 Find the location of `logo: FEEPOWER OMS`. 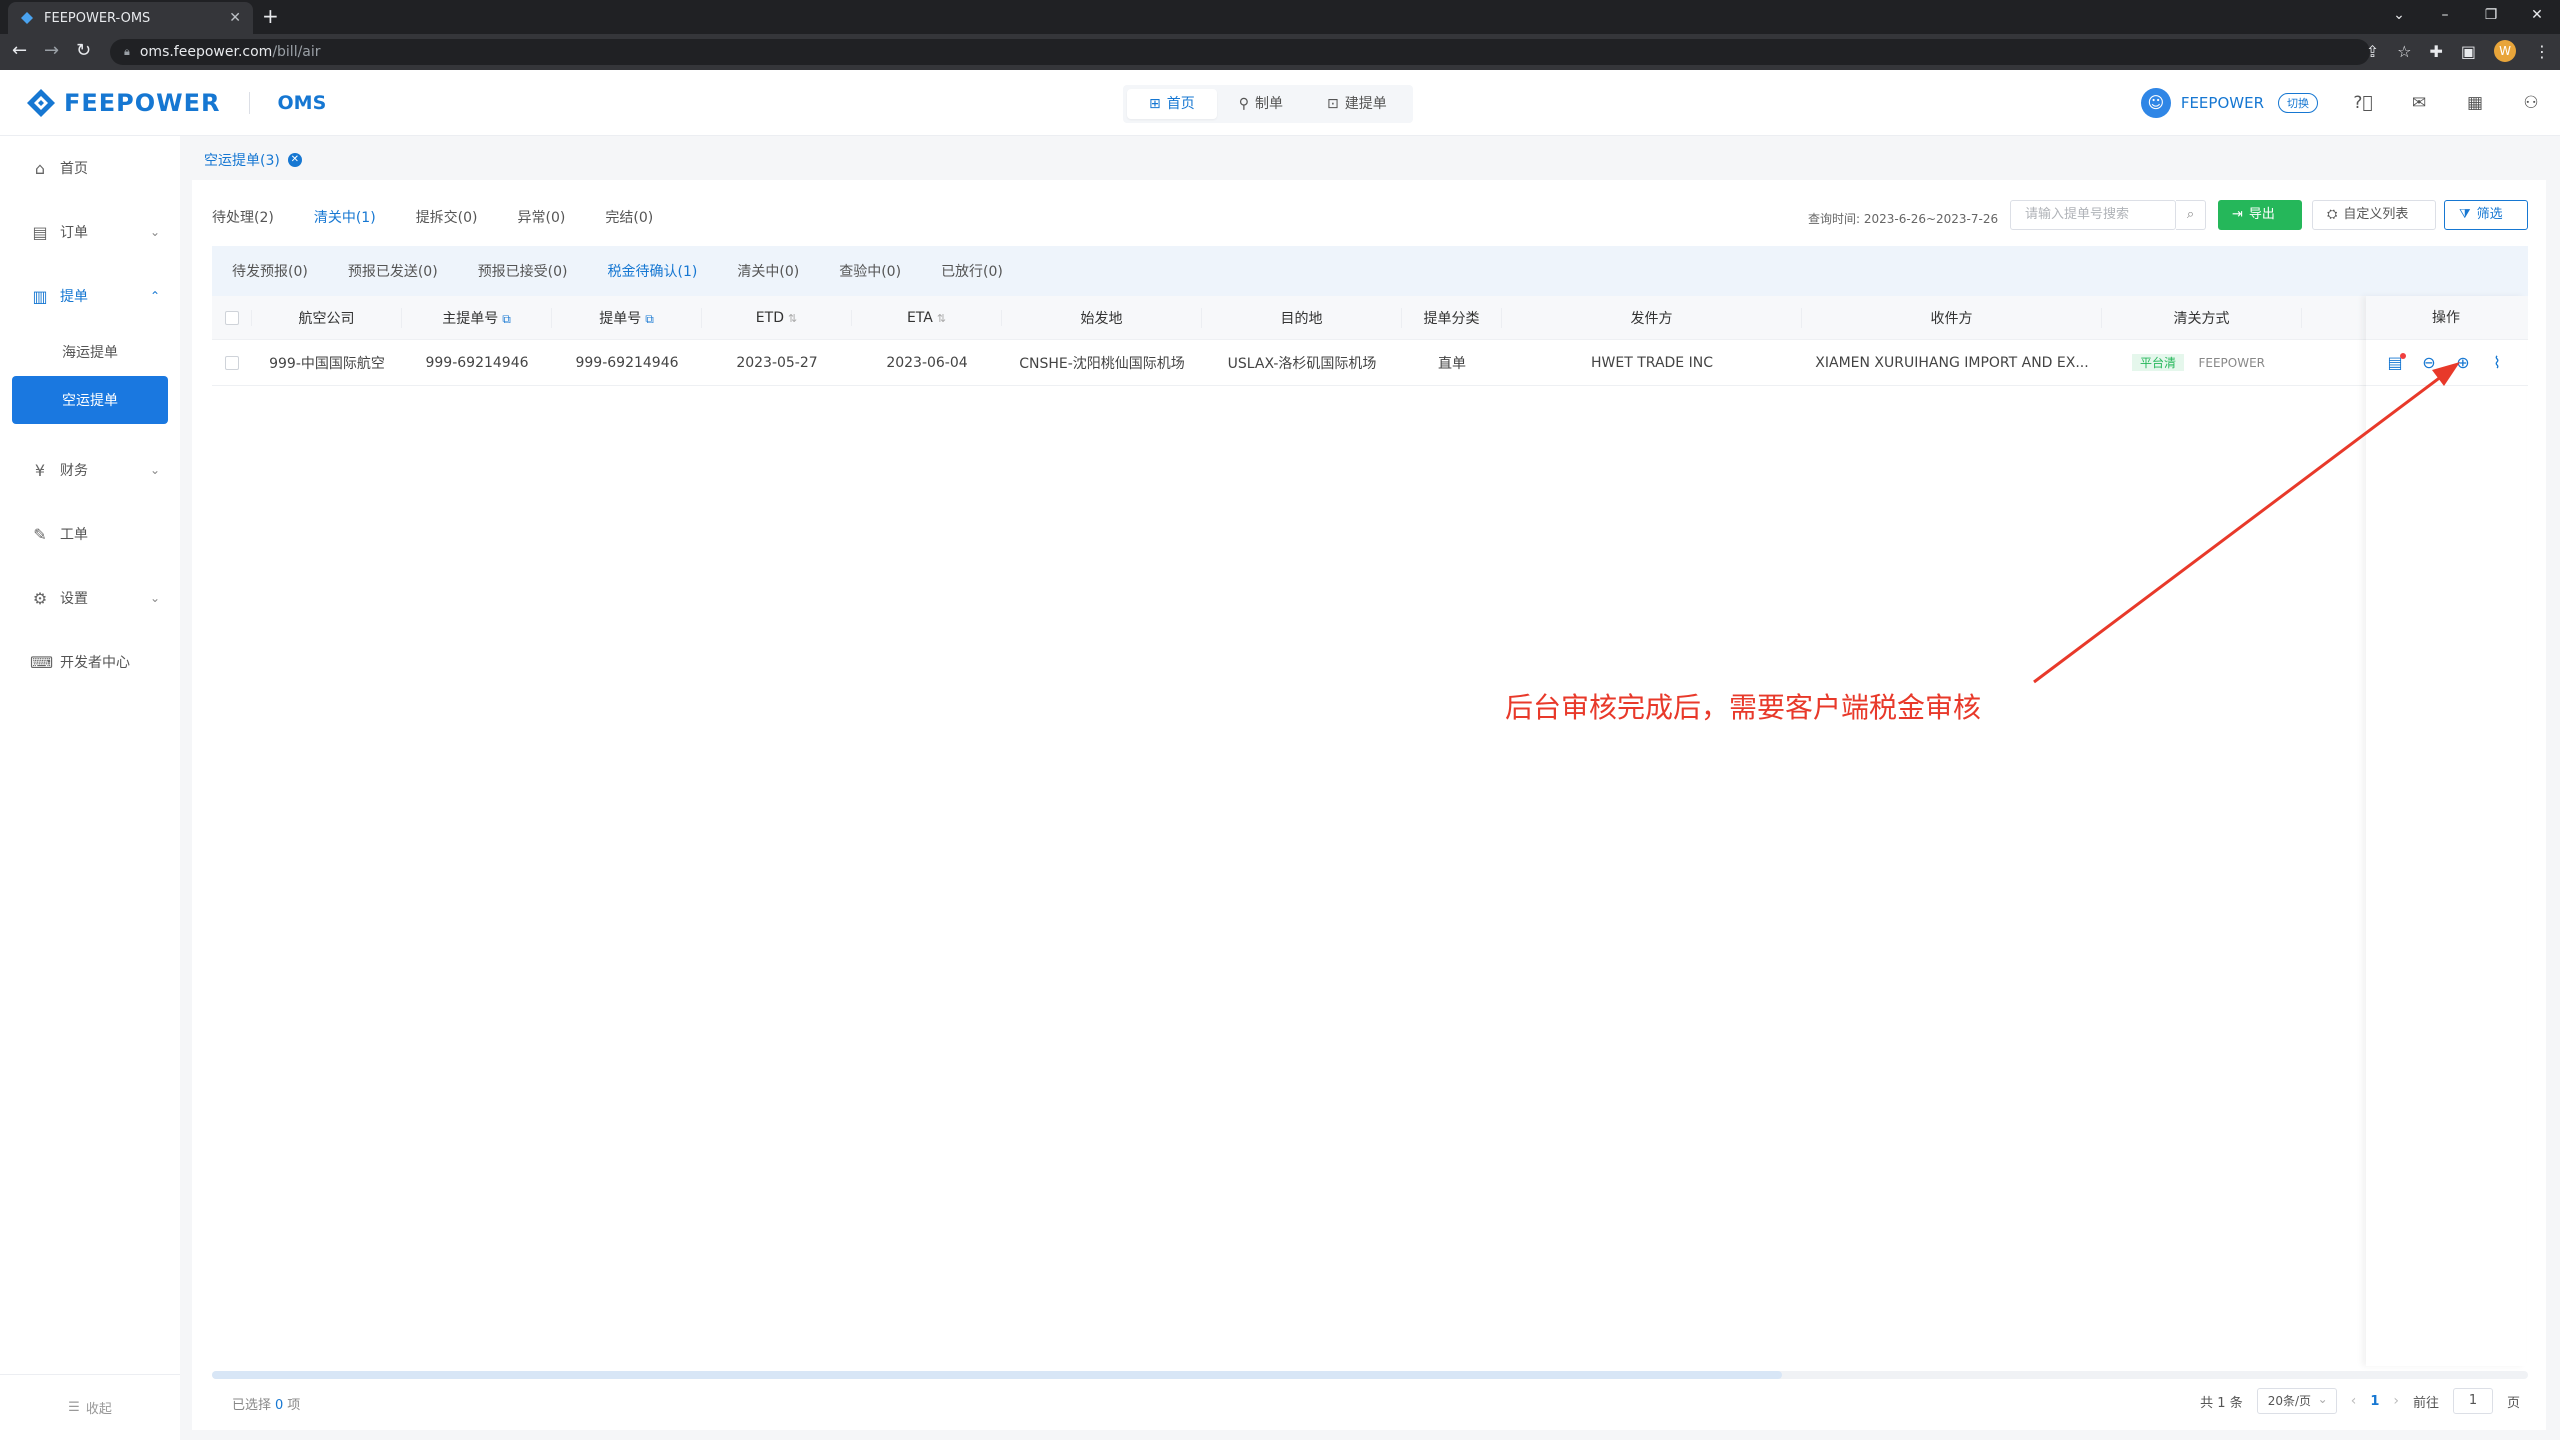

logo: FEEPOWER OMS is located at coordinates (175, 103).